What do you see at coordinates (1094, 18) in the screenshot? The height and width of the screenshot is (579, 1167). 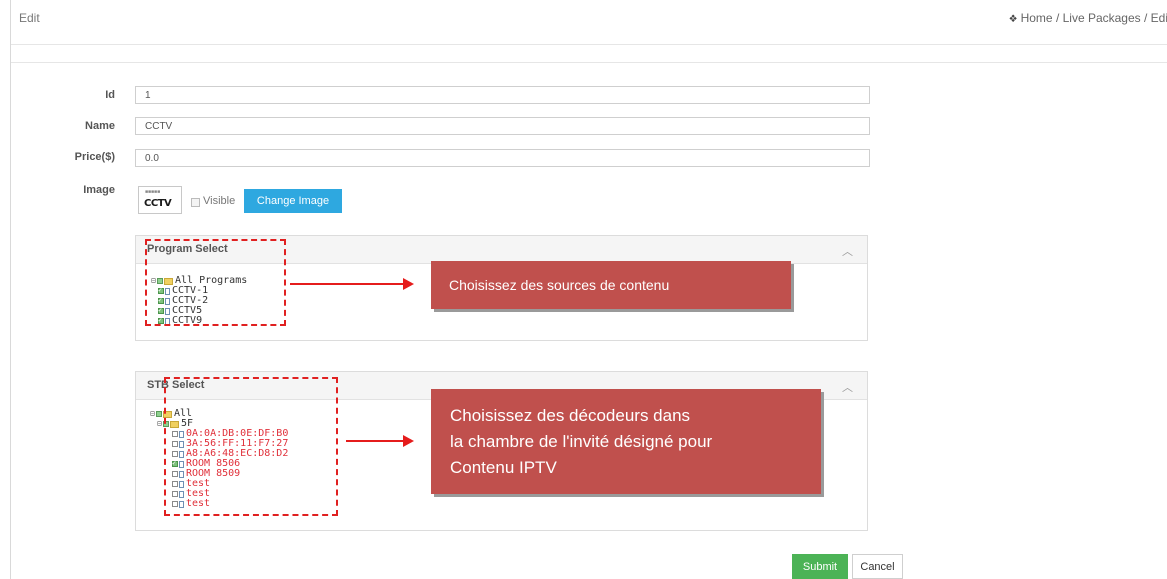 I see `breadcrumb-text: Home / Live Packages / Edi` at bounding box center [1094, 18].